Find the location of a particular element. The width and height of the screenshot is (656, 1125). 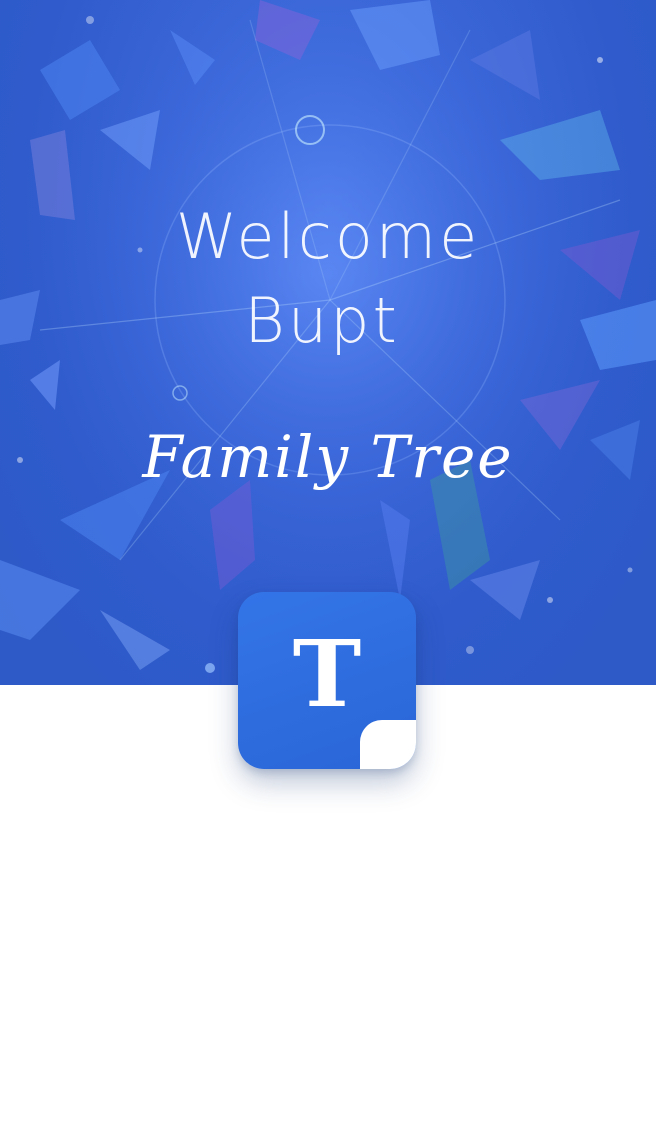

app-logo-letter: T is located at coordinates (327, 674).